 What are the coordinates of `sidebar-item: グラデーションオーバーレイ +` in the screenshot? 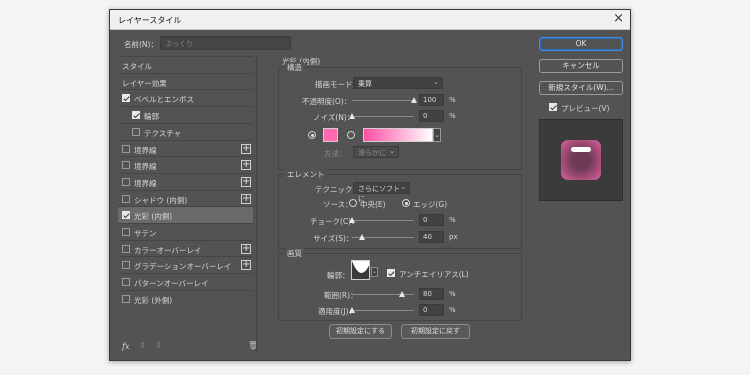 It's located at (185, 264).